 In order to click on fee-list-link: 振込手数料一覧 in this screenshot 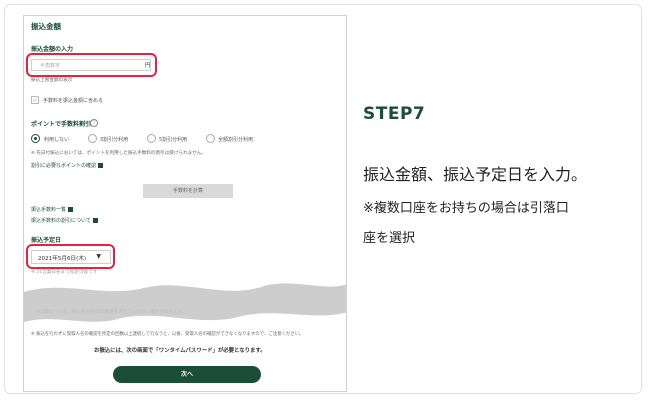, I will do `click(52, 209)`.